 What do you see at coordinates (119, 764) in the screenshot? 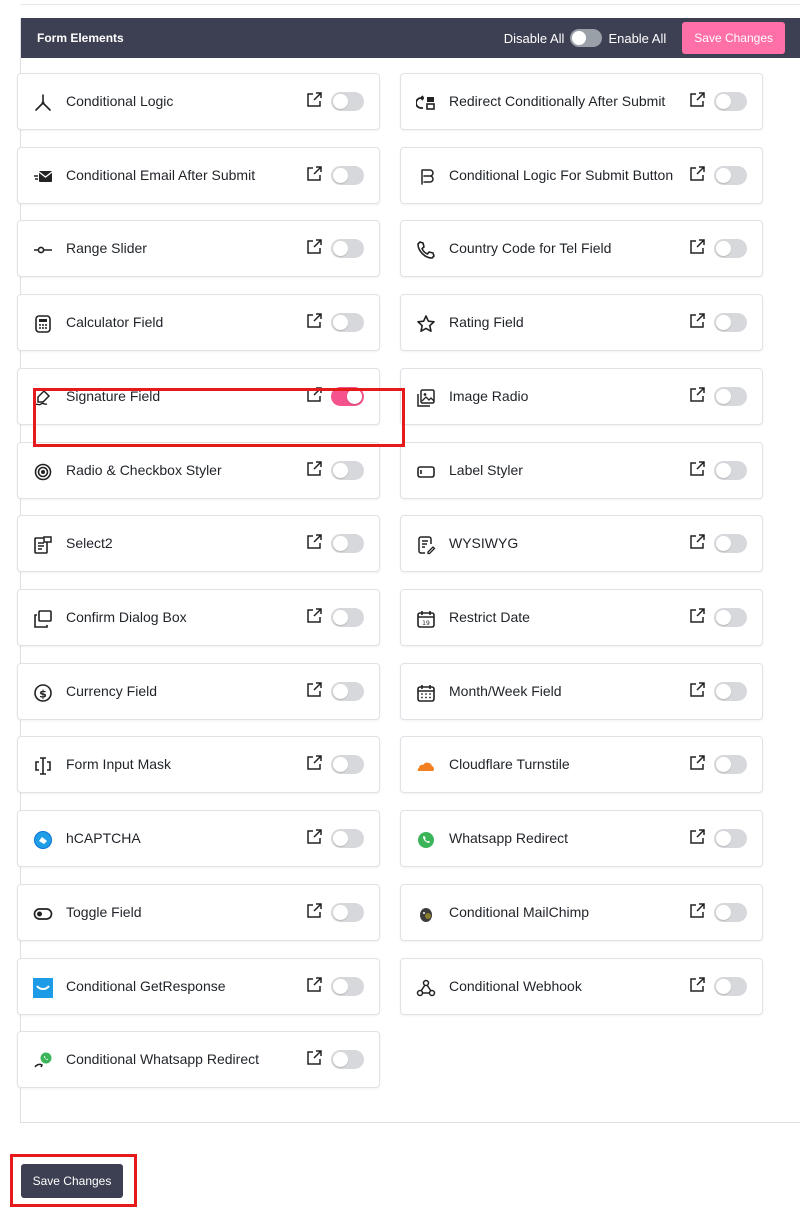
I see `element-label: Form Input Mask` at bounding box center [119, 764].